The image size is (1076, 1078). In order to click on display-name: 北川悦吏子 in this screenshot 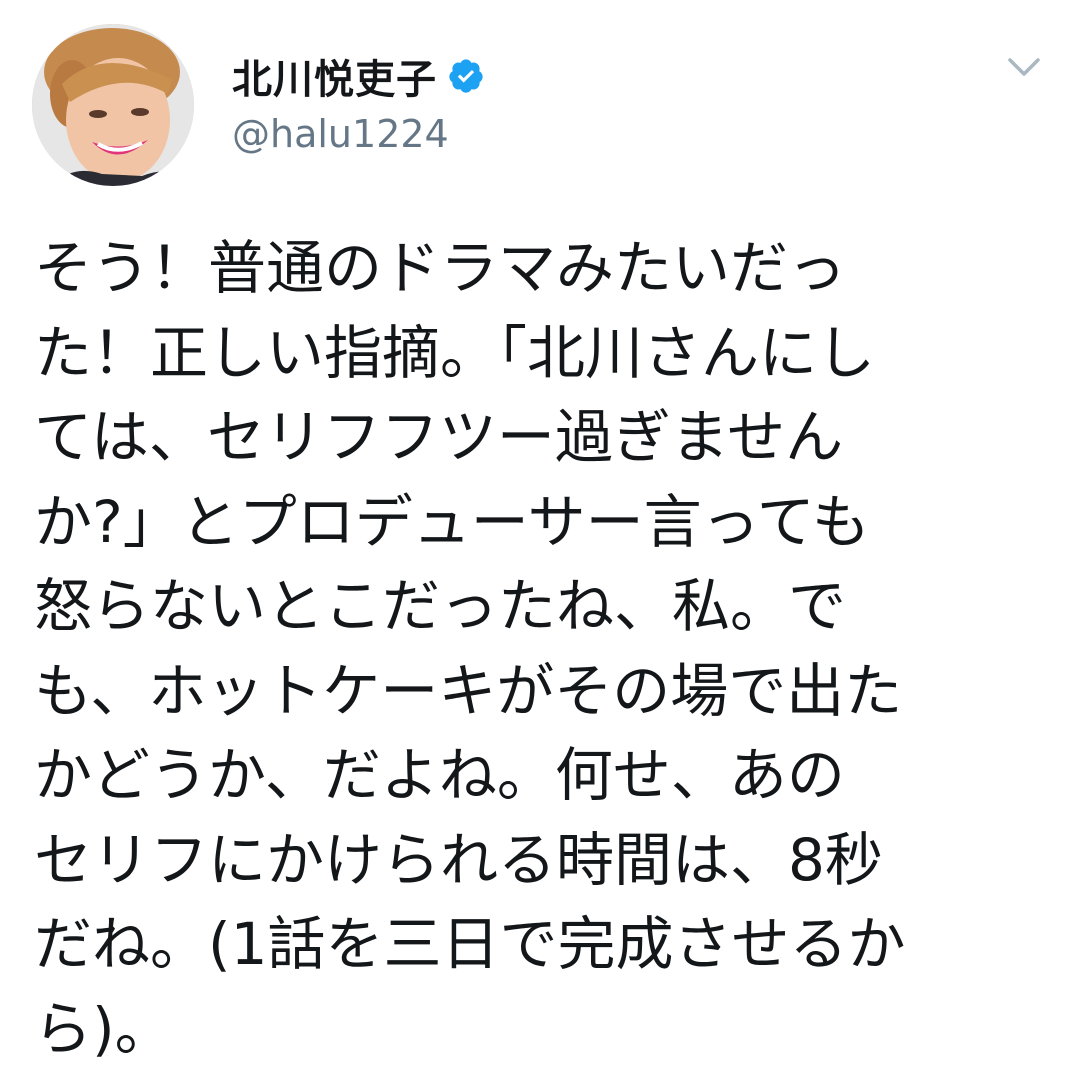, I will do `click(334, 76)`.